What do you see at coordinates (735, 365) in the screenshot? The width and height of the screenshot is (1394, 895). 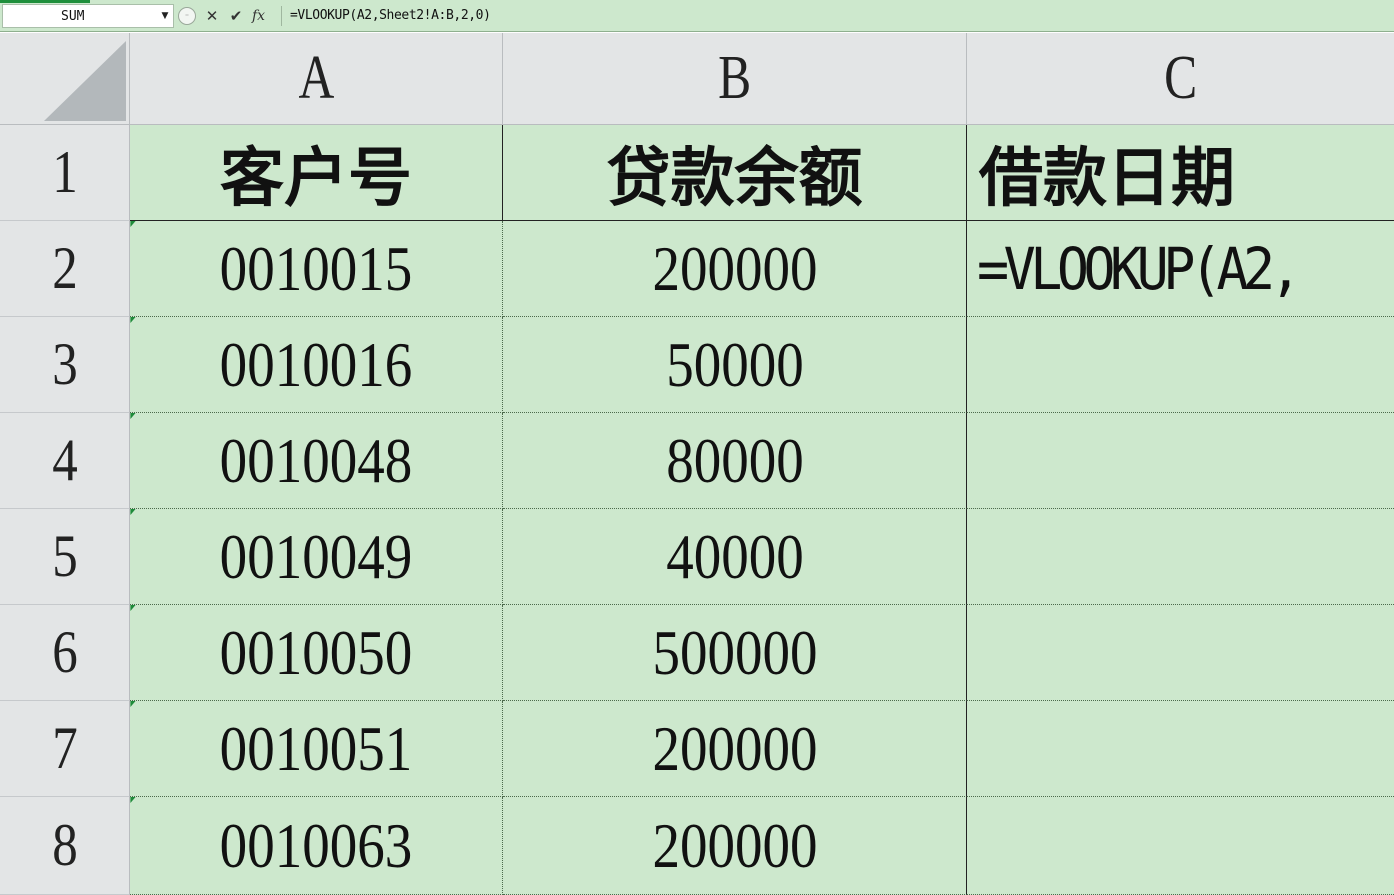 I see `cell-b3: 50000` at bounding box center [735, 365].